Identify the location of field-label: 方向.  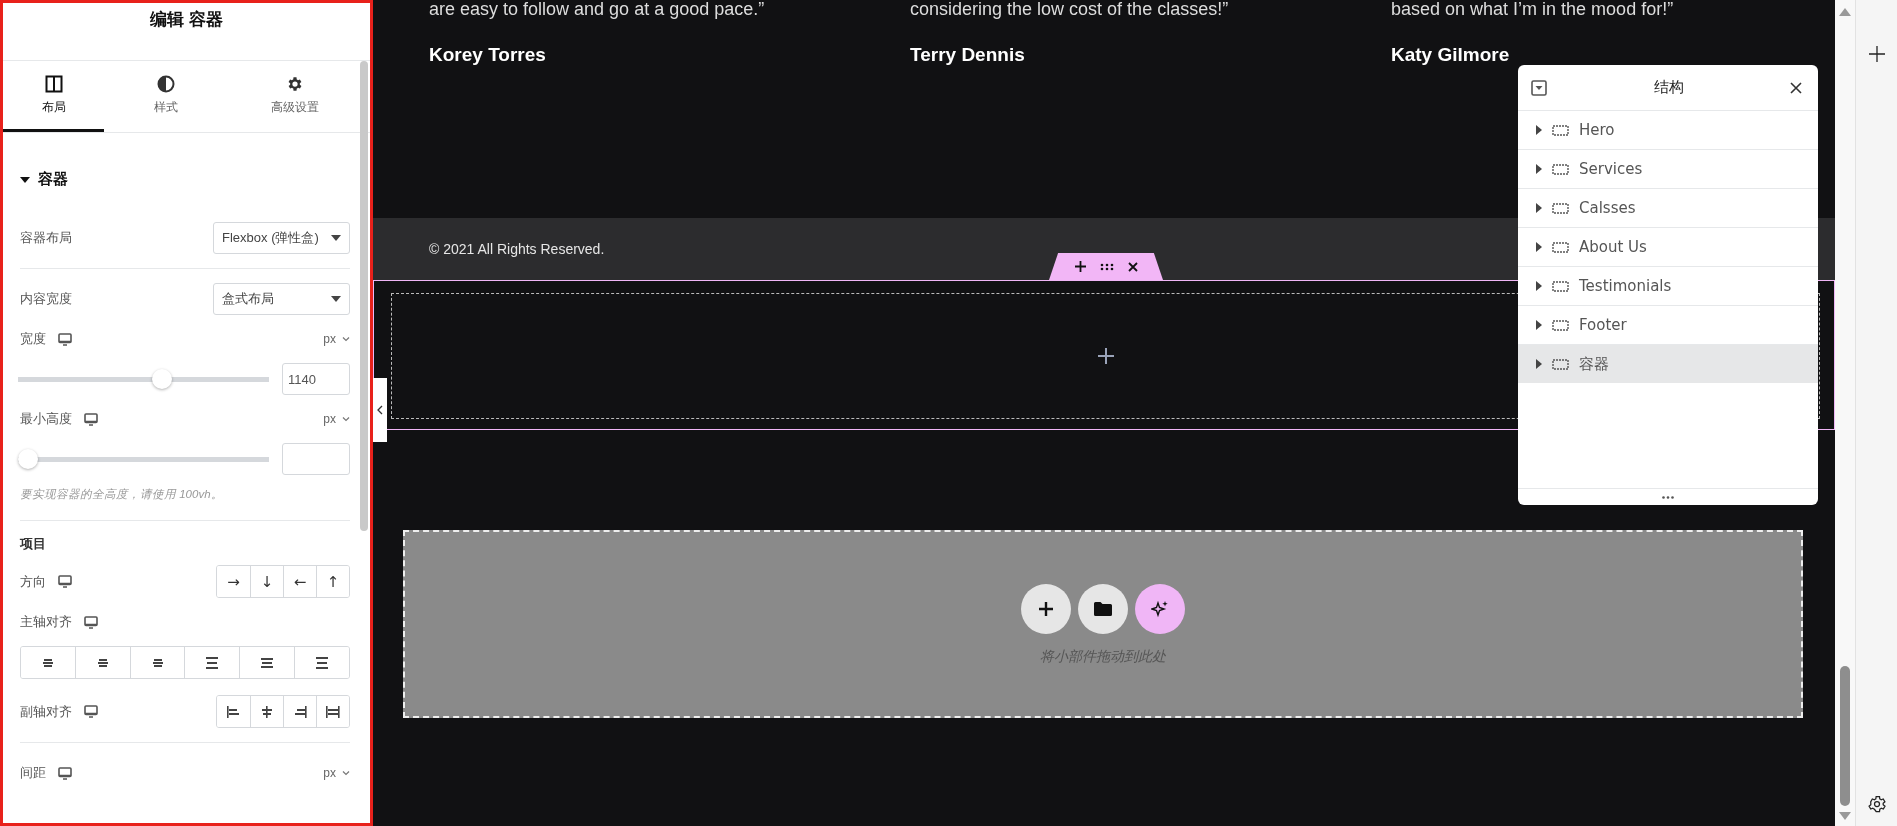
(33, 581).